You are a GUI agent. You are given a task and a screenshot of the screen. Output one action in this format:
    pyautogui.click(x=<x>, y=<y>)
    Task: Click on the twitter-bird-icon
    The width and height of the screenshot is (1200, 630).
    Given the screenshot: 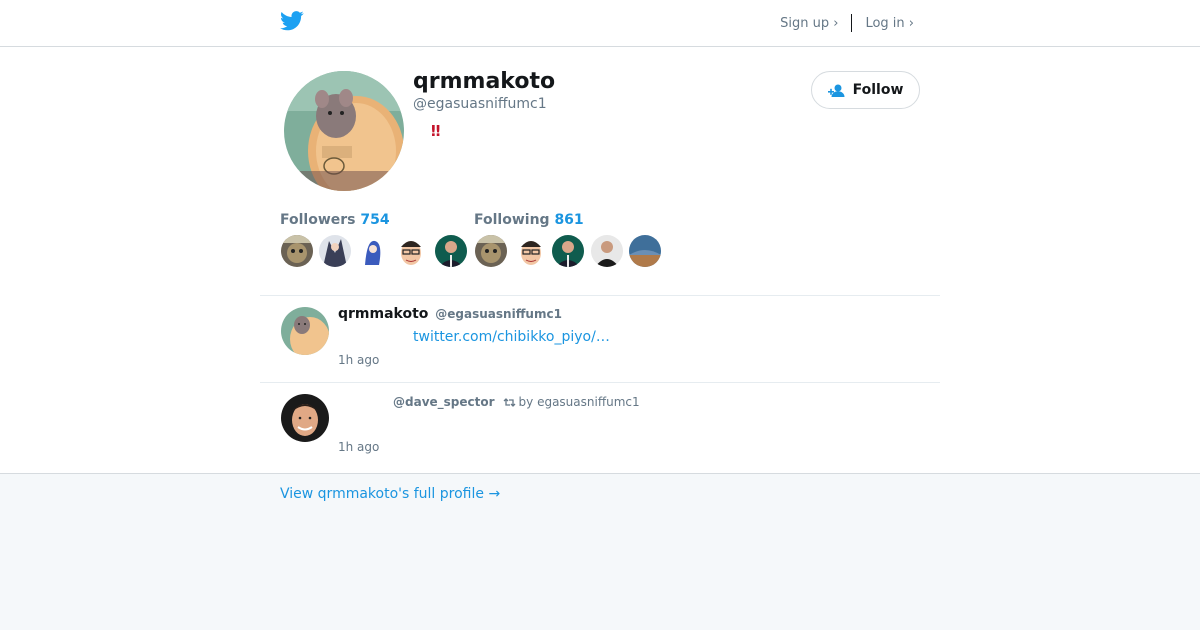 What is the action you would take?
    pyautogui.click(x=292, y=21)
    